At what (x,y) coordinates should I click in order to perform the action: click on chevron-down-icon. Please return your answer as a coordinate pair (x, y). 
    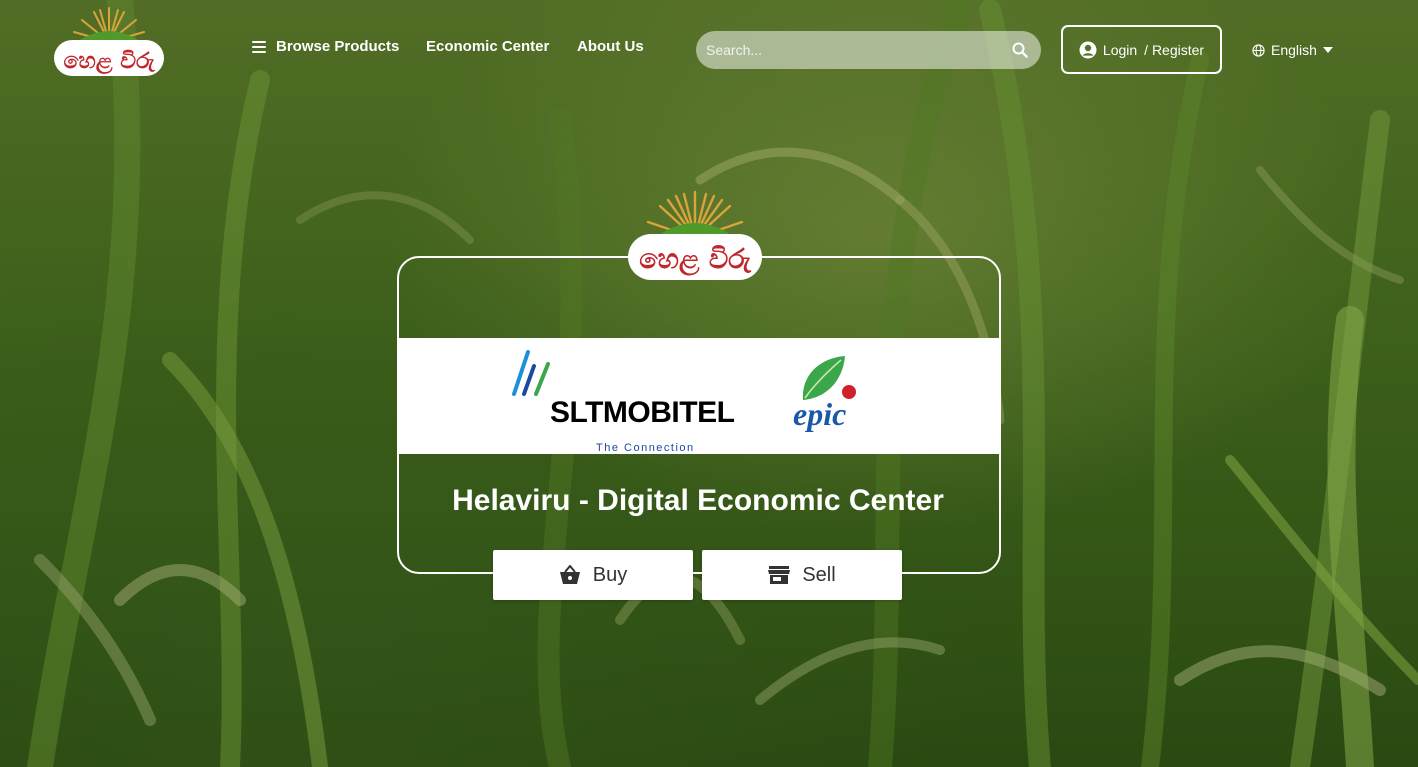
    Looking at the image, I should click on (1327, 50).